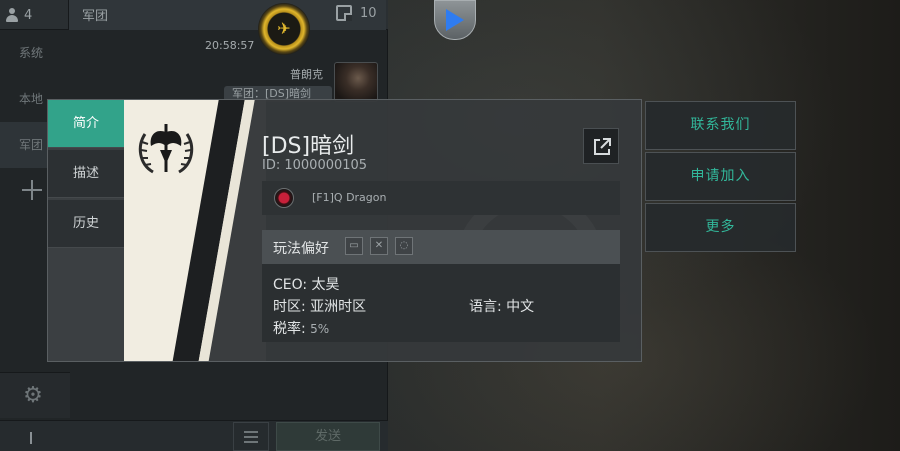 Image resolution: width=900 pixels, height=451 pixels. Describe the element at coordinates (301, 249) in the screenshot. I see `preferences-label: 玩法偏好` at that location.